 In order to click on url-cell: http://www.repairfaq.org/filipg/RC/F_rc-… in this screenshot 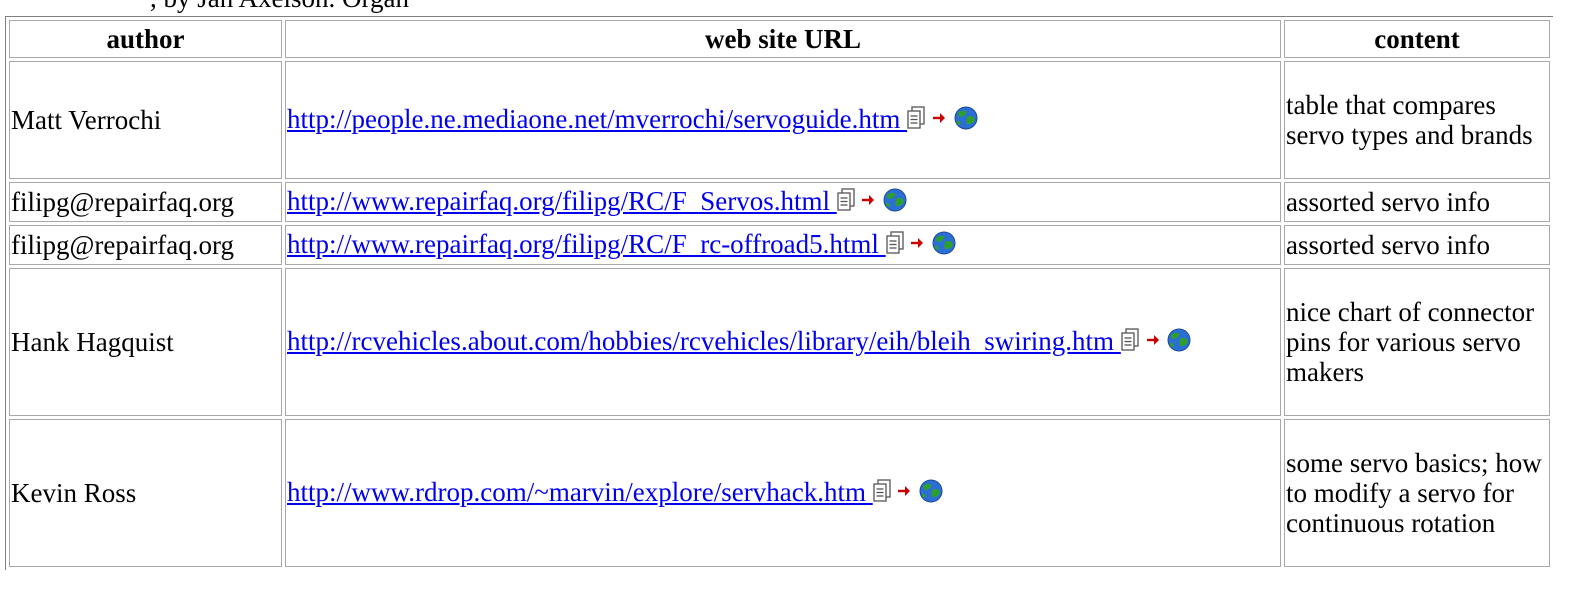, I will do `click(783, 245)`.